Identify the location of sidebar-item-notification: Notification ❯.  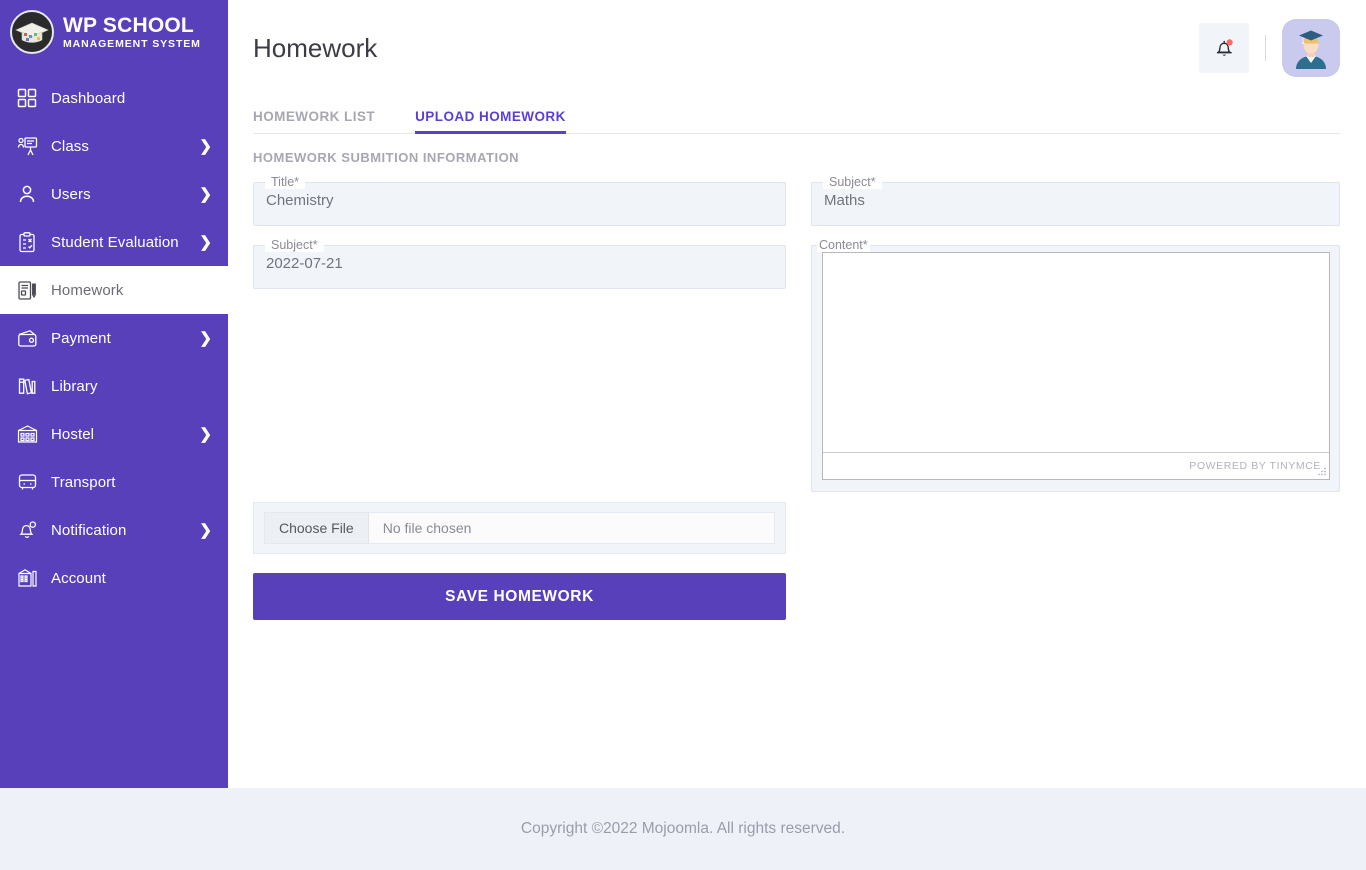
(114, 530).